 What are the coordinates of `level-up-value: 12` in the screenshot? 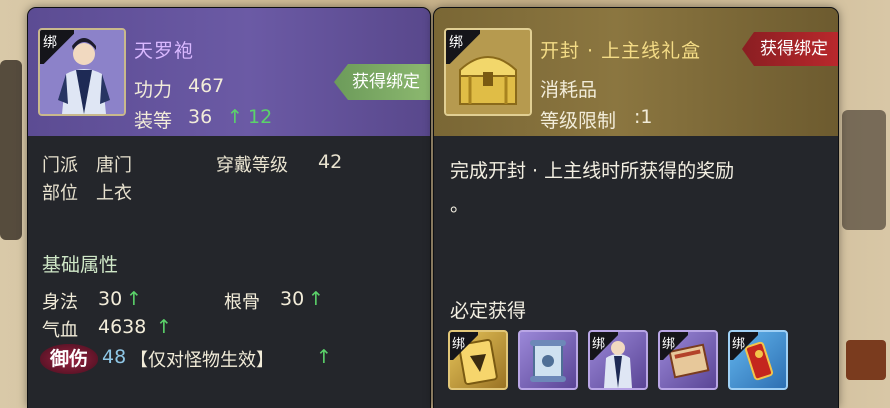 It's located at (260, 117).